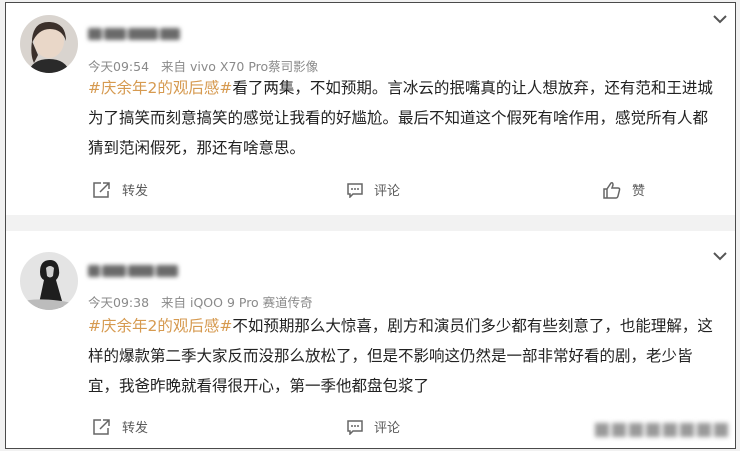 The height and width of the screenshot is (451, 740). I want to click on blurred-watermark, so click(661, 430).